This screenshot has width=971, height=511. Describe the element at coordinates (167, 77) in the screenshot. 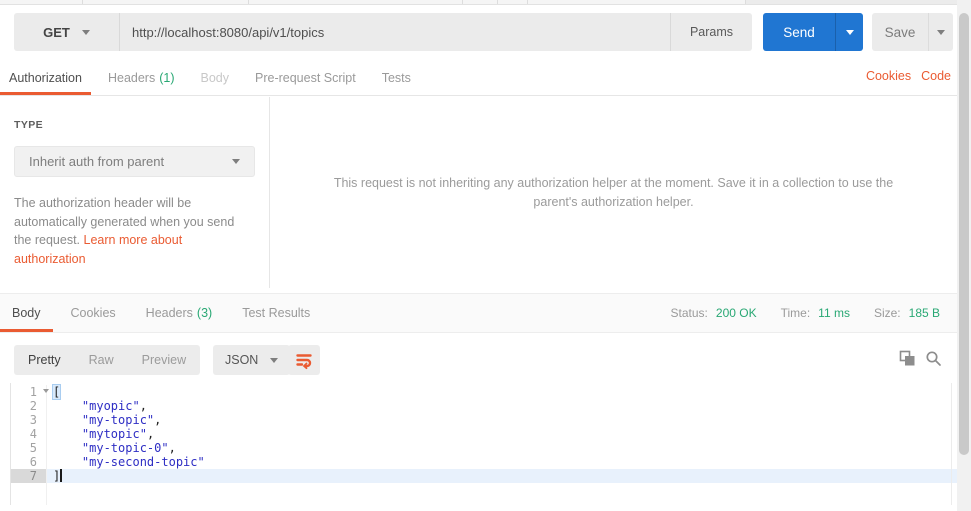

I see `headers-count-badge: (1)` at that location.